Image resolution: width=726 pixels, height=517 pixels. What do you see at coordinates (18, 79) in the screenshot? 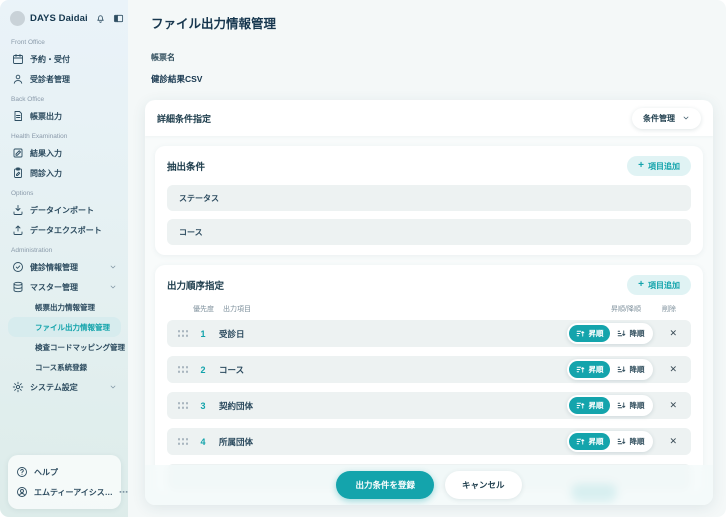
I see `person-icon` at bounding box center [18, 79].